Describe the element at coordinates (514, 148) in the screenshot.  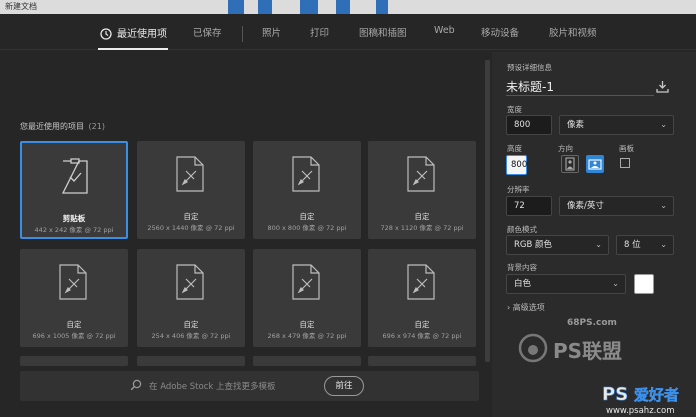
I see `height-label: 高度` at that location.